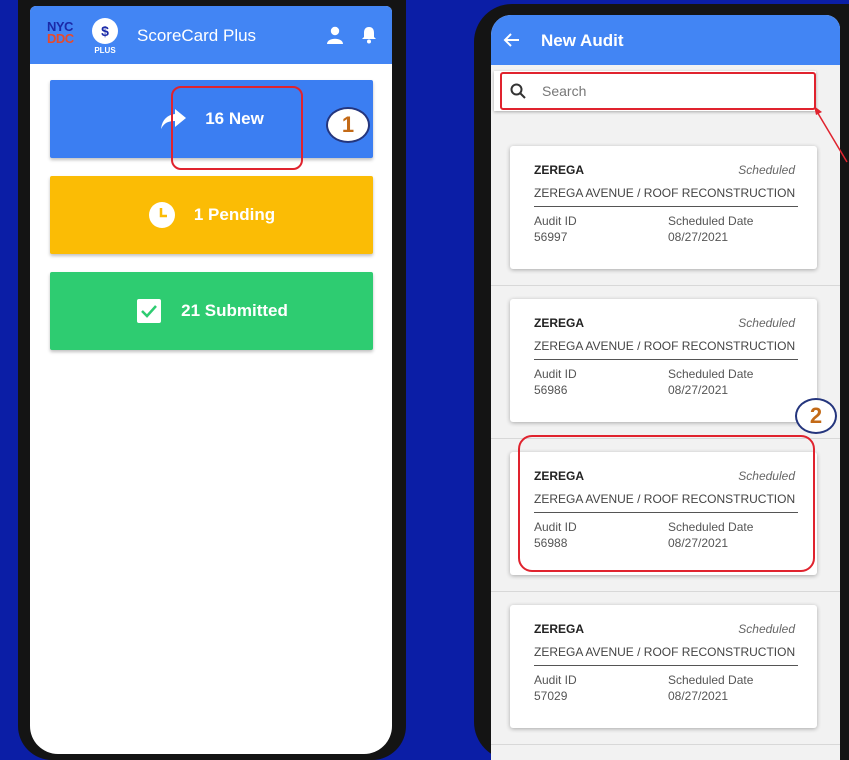  I want to click on user-icon, so click(335, 35).